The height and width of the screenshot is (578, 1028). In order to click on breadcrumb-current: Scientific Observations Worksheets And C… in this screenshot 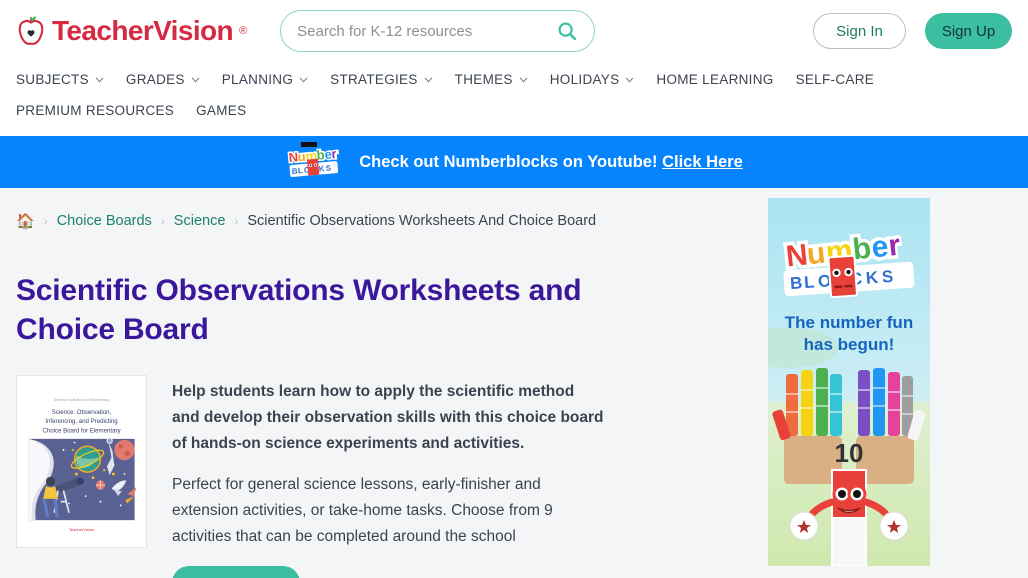, I will do `click(422, 221)`.